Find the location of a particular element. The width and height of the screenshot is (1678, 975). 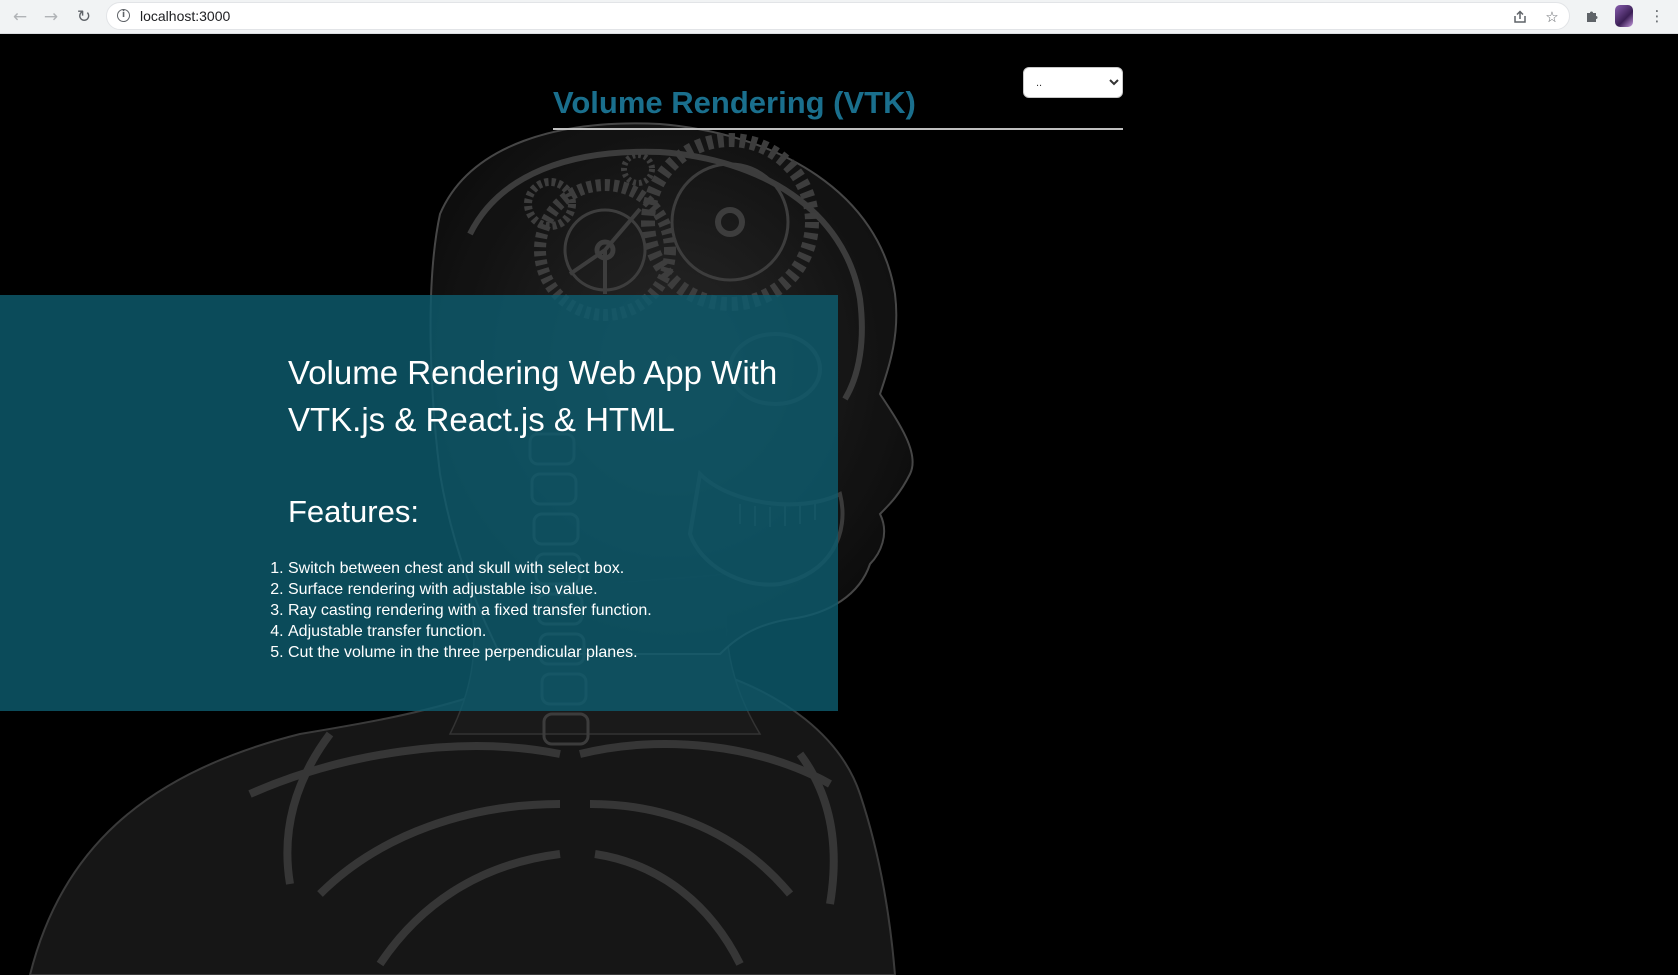

feature-item: Adjustable transfer function. is located at coordinates (470, 631).